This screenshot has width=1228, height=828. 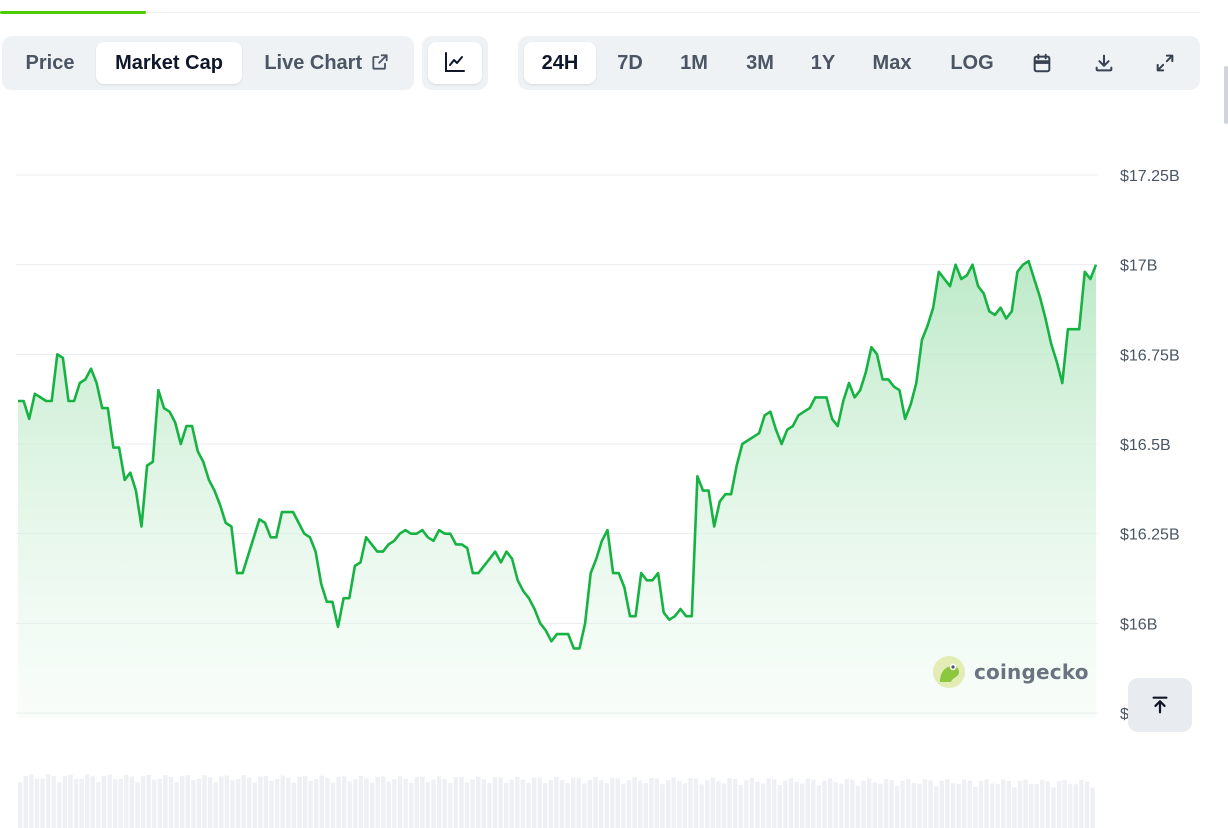 What do you see at coordinates (50, 63) in the screenshot?
I see `tab-price: Price` at bounding box center [50, 63].